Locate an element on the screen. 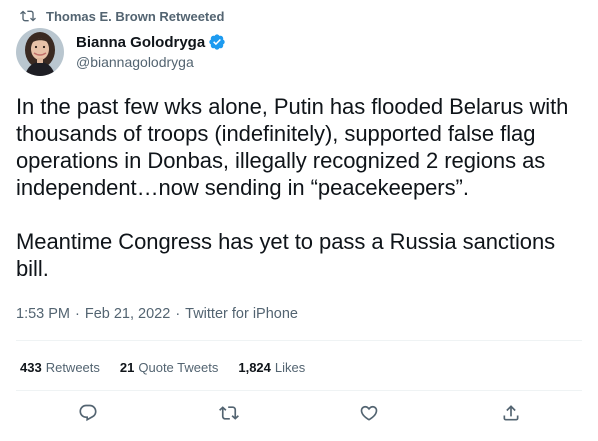 The width and height of the screenshot is (598, 441). avatar is located at coordinates (40, 52).